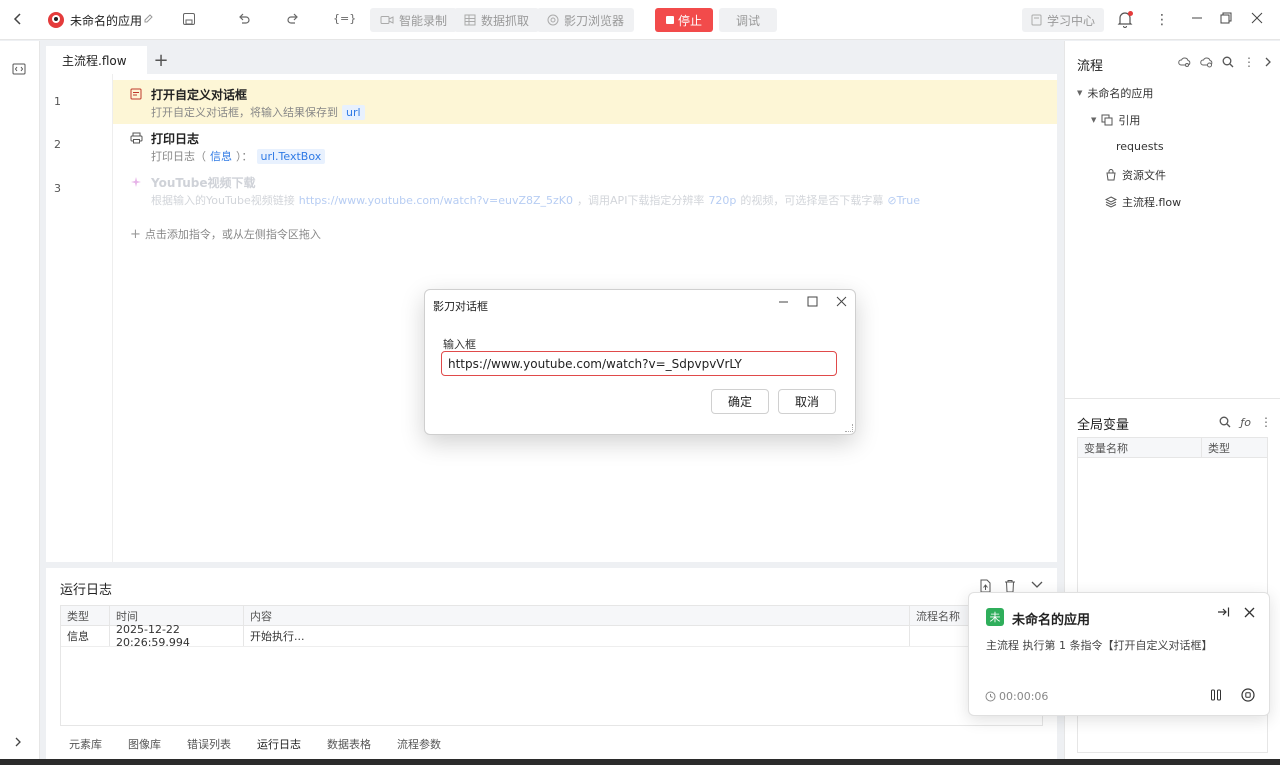 This screenshot has width=1280, height=765. What do you see at coordinates (344, 18) in the screenshot?
I see `variables-icon: {=}` at bounding box center [344, 18].